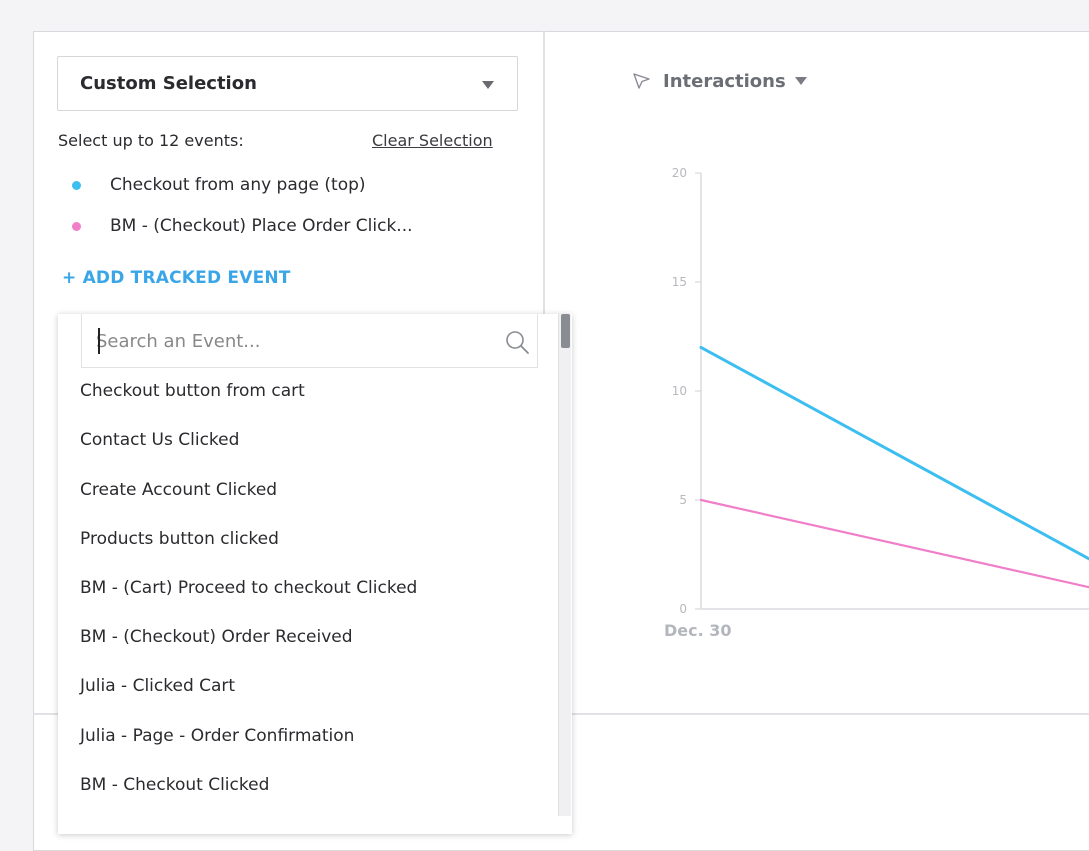  What do you see at coordinates (518, 343) in the screenshot?
I see `search-icon` at bounding box center [518, 343].